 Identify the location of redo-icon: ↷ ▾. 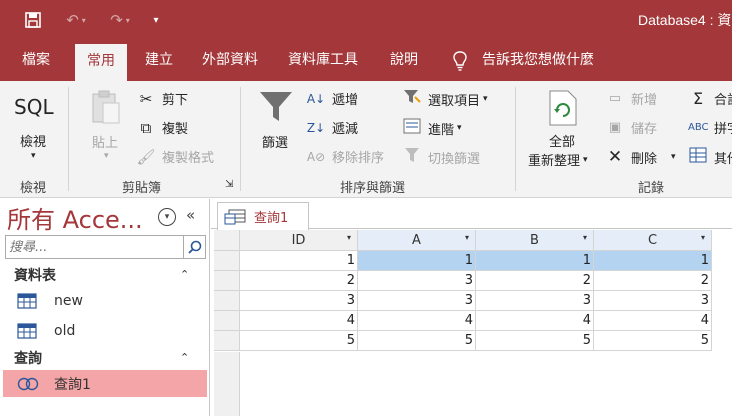
(120, 20).